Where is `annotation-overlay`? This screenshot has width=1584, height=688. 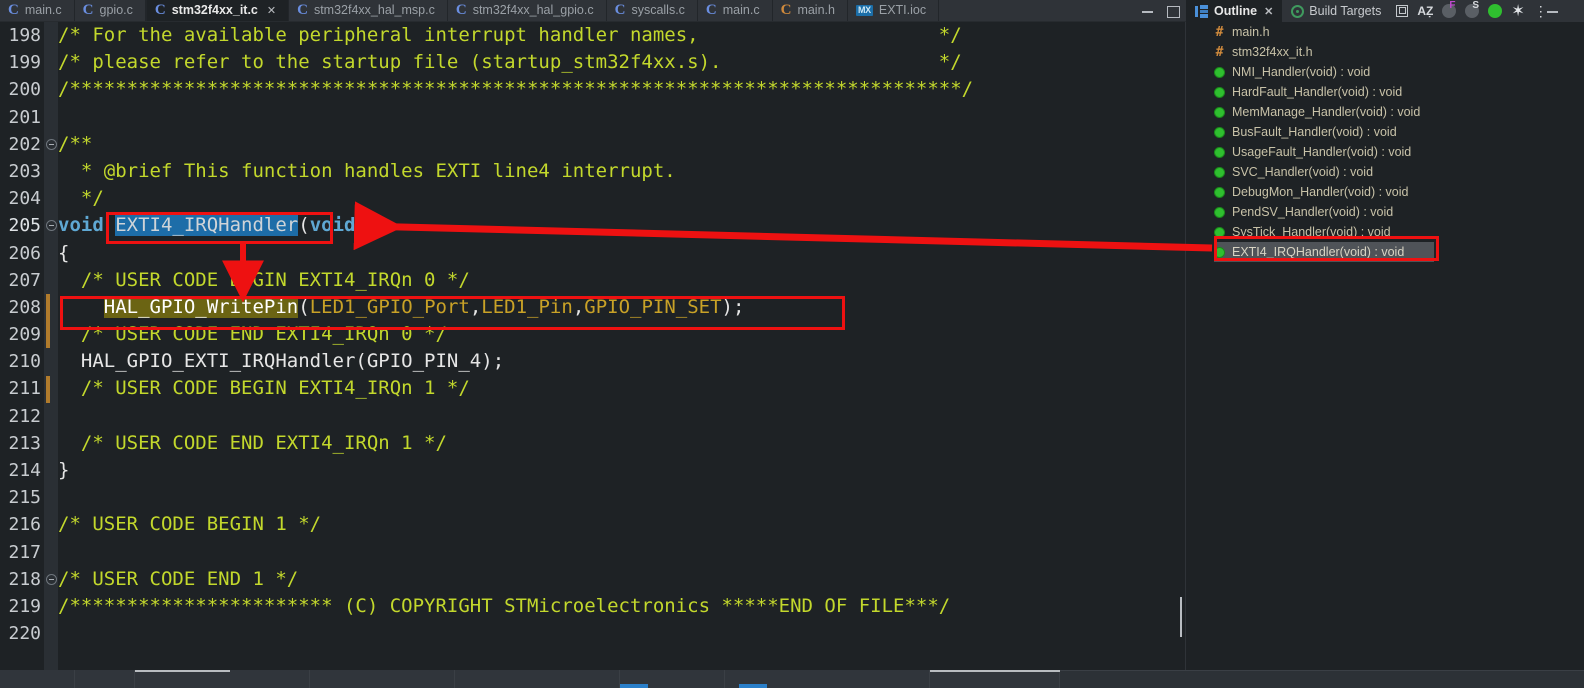 annotation-overlay is located at coordinates (717, 252).